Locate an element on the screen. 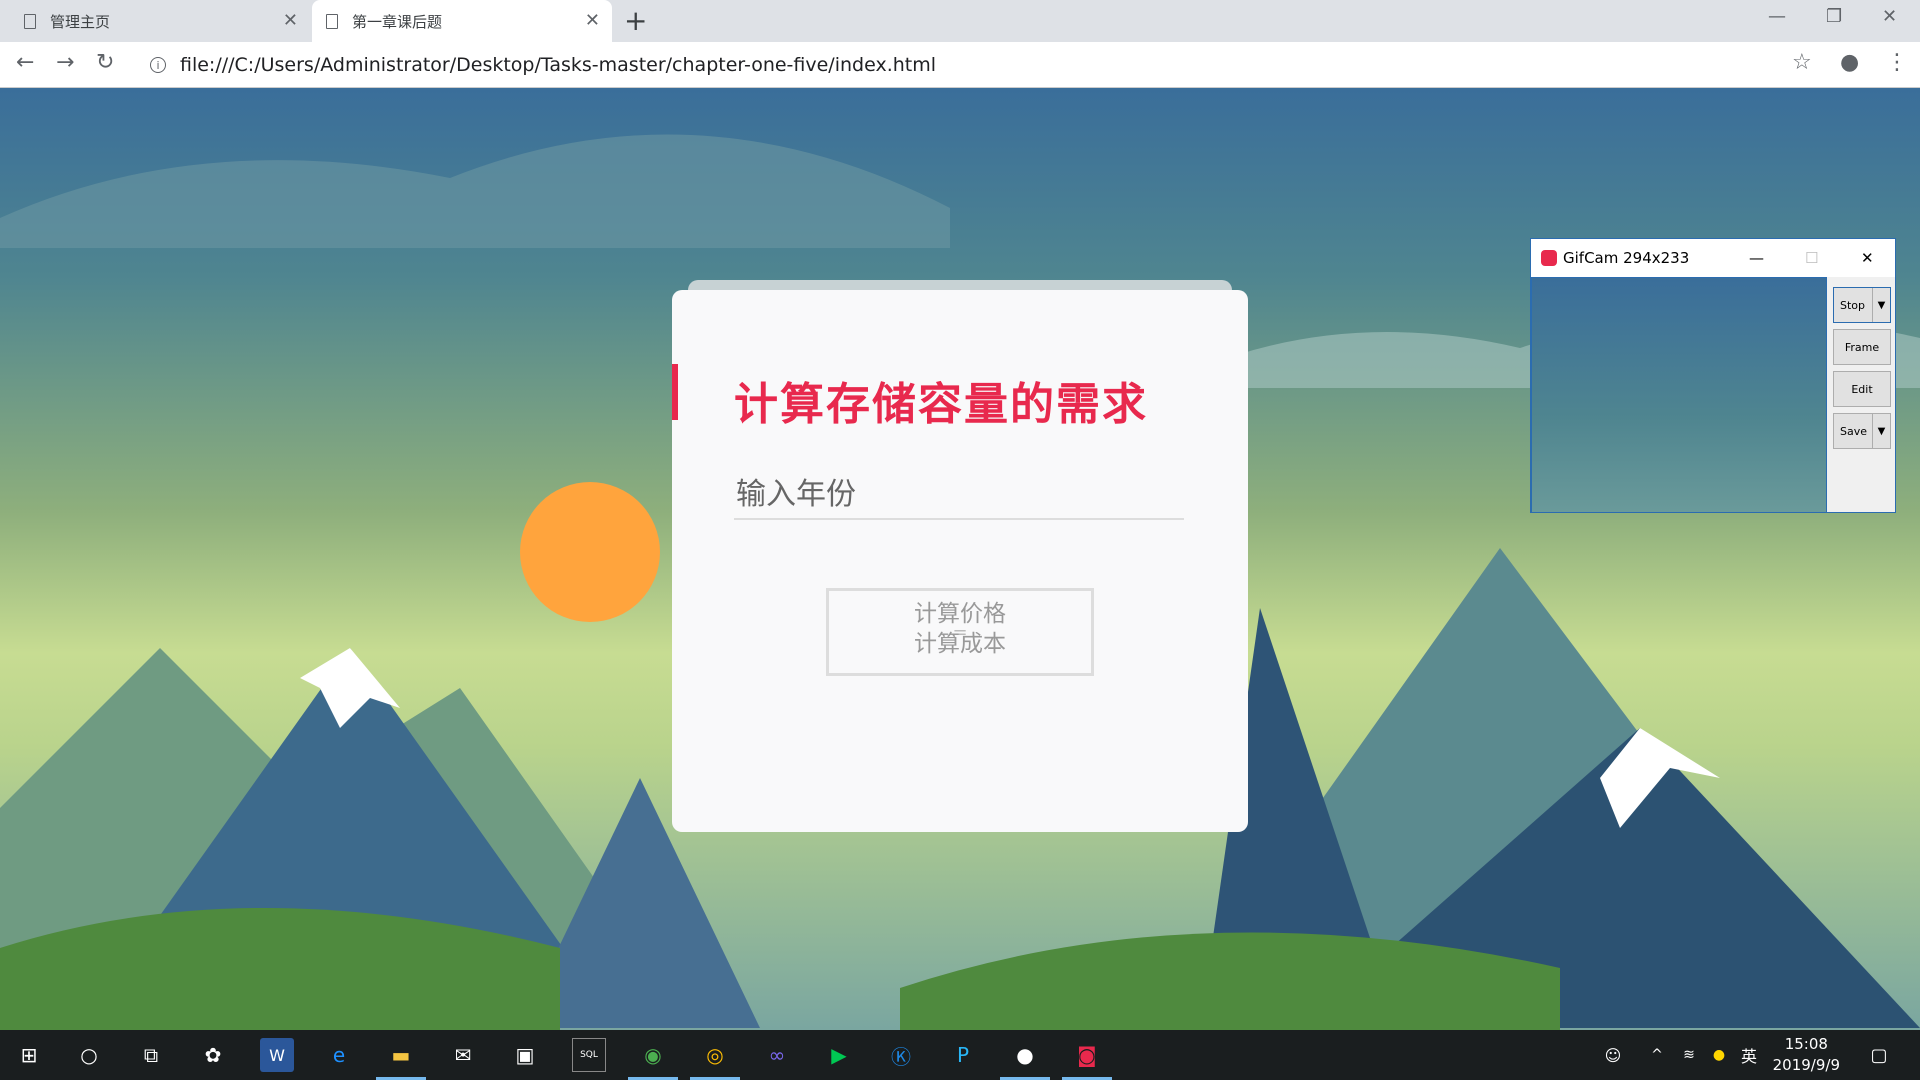 The width and height of the screenshot is (1920, 1080). file-explorer-icon: ▬ is located at coordinates (401, 1059).